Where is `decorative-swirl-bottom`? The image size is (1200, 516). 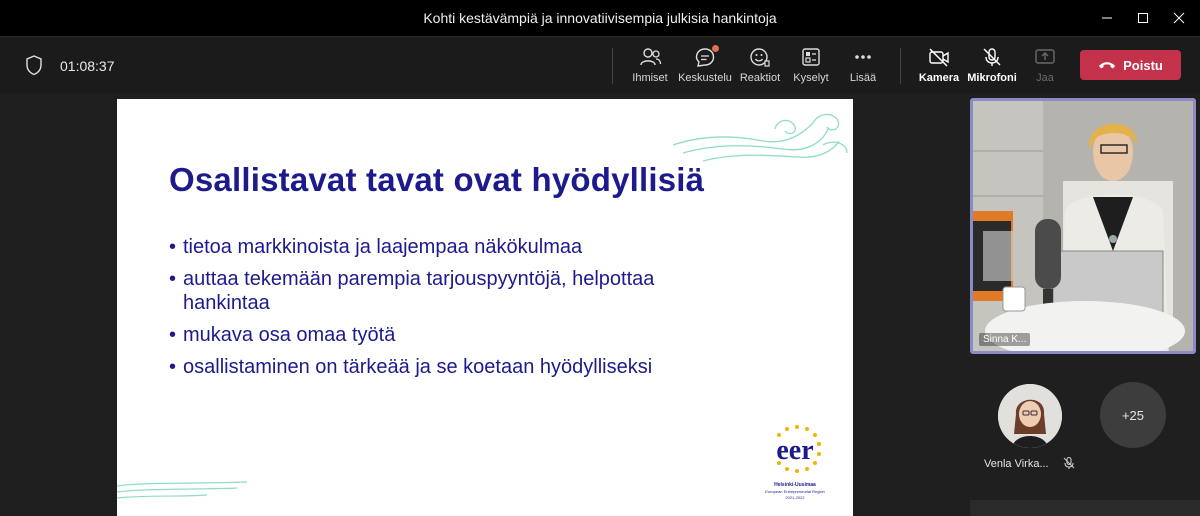 decorative-swirl-bottom is located at coordinates (182, 490).